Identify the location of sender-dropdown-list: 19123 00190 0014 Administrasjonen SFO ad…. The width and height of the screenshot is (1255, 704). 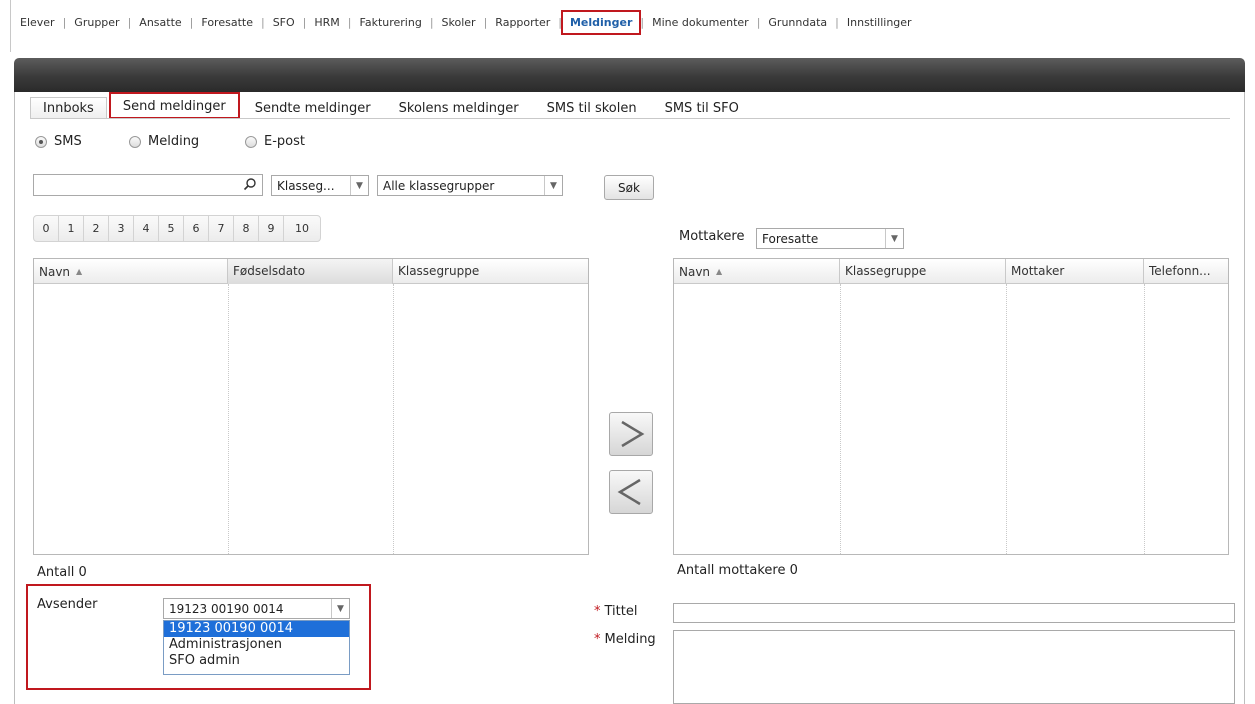
(256, 647).